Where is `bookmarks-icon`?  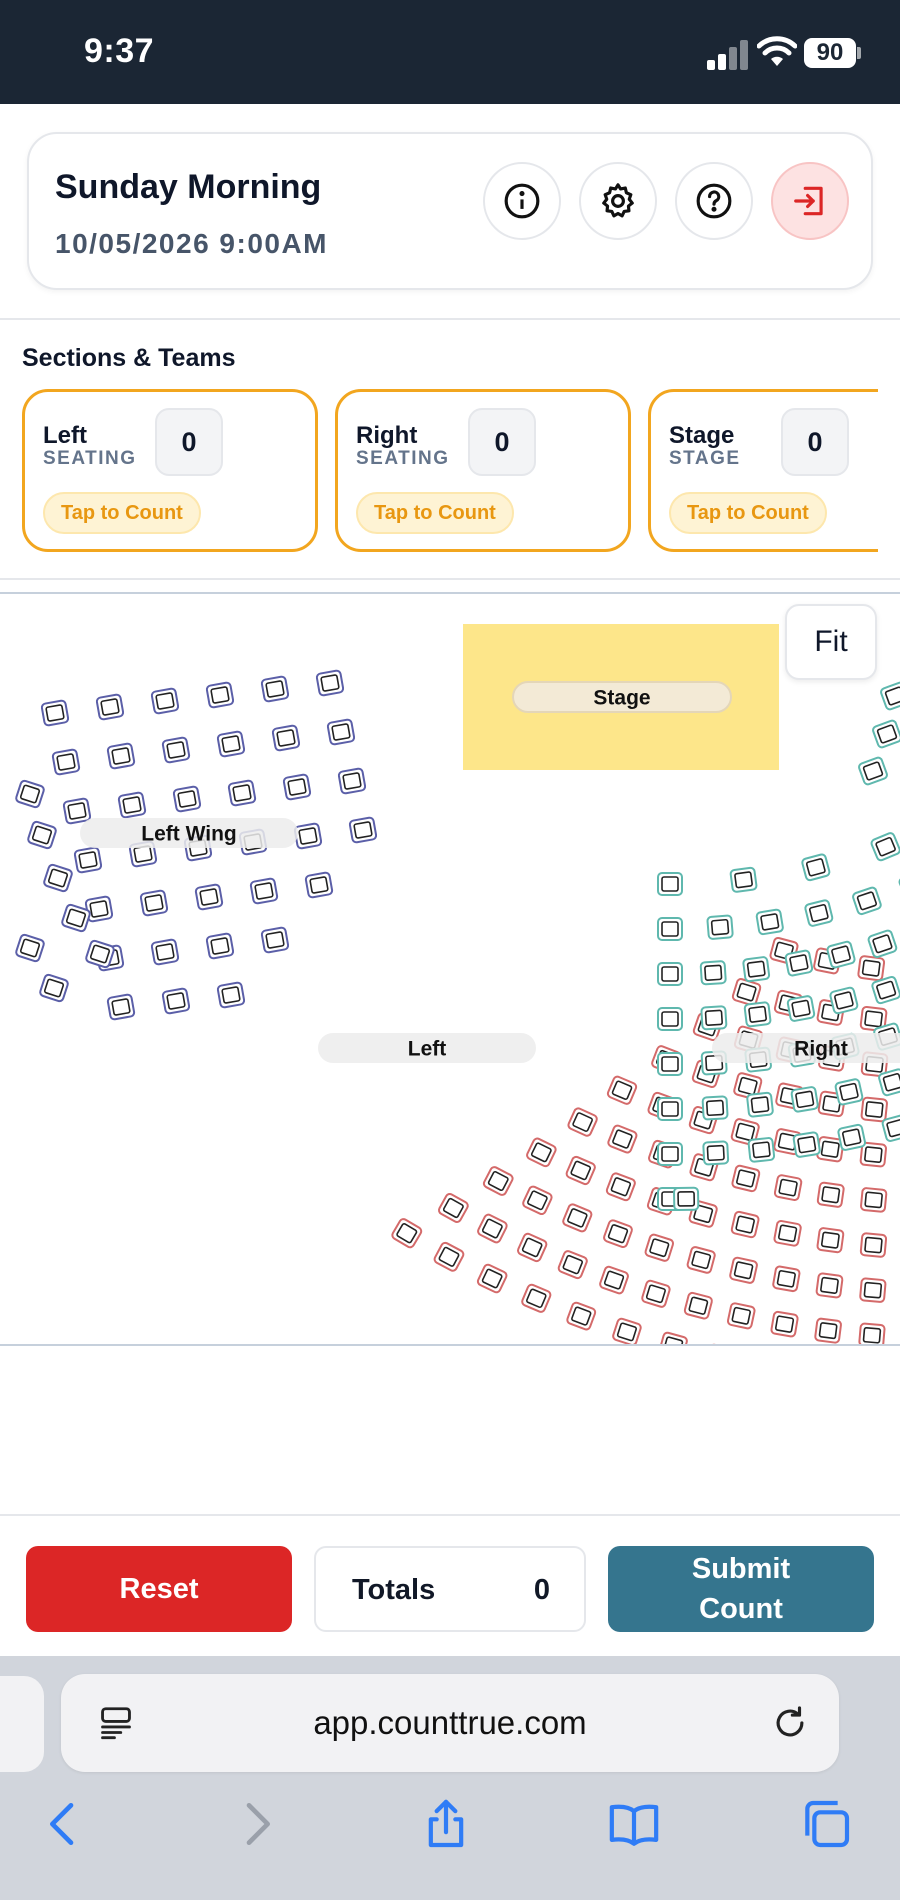 bookmarks-icon is located at coordinates (634, 1824).